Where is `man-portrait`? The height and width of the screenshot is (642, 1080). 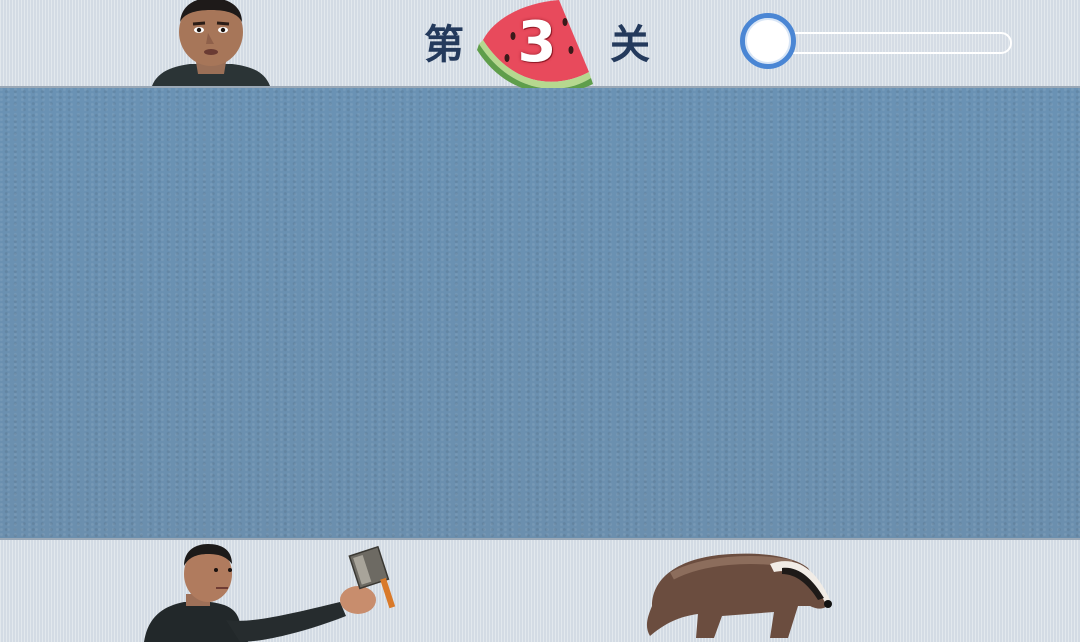
man-portrait is located at coordinates (211, 43).